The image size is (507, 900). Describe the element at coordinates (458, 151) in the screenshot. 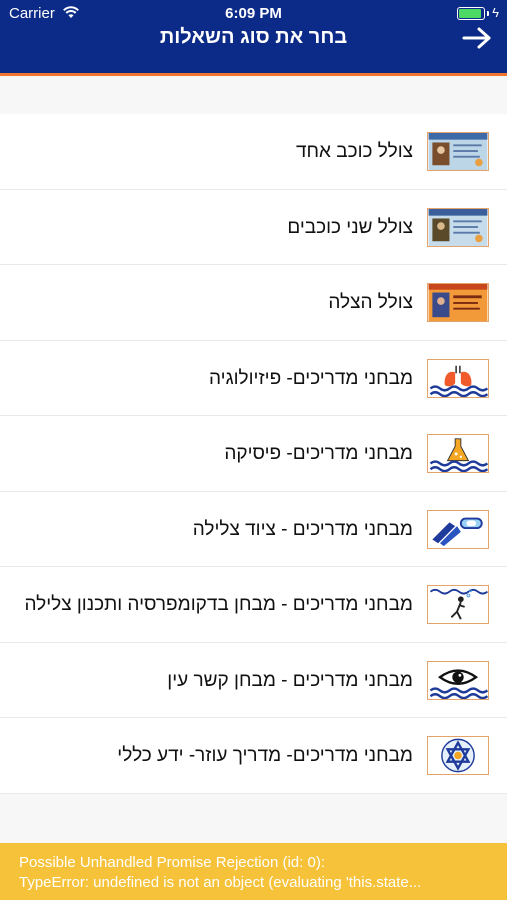

I see `one-star-card-icon` at that location.